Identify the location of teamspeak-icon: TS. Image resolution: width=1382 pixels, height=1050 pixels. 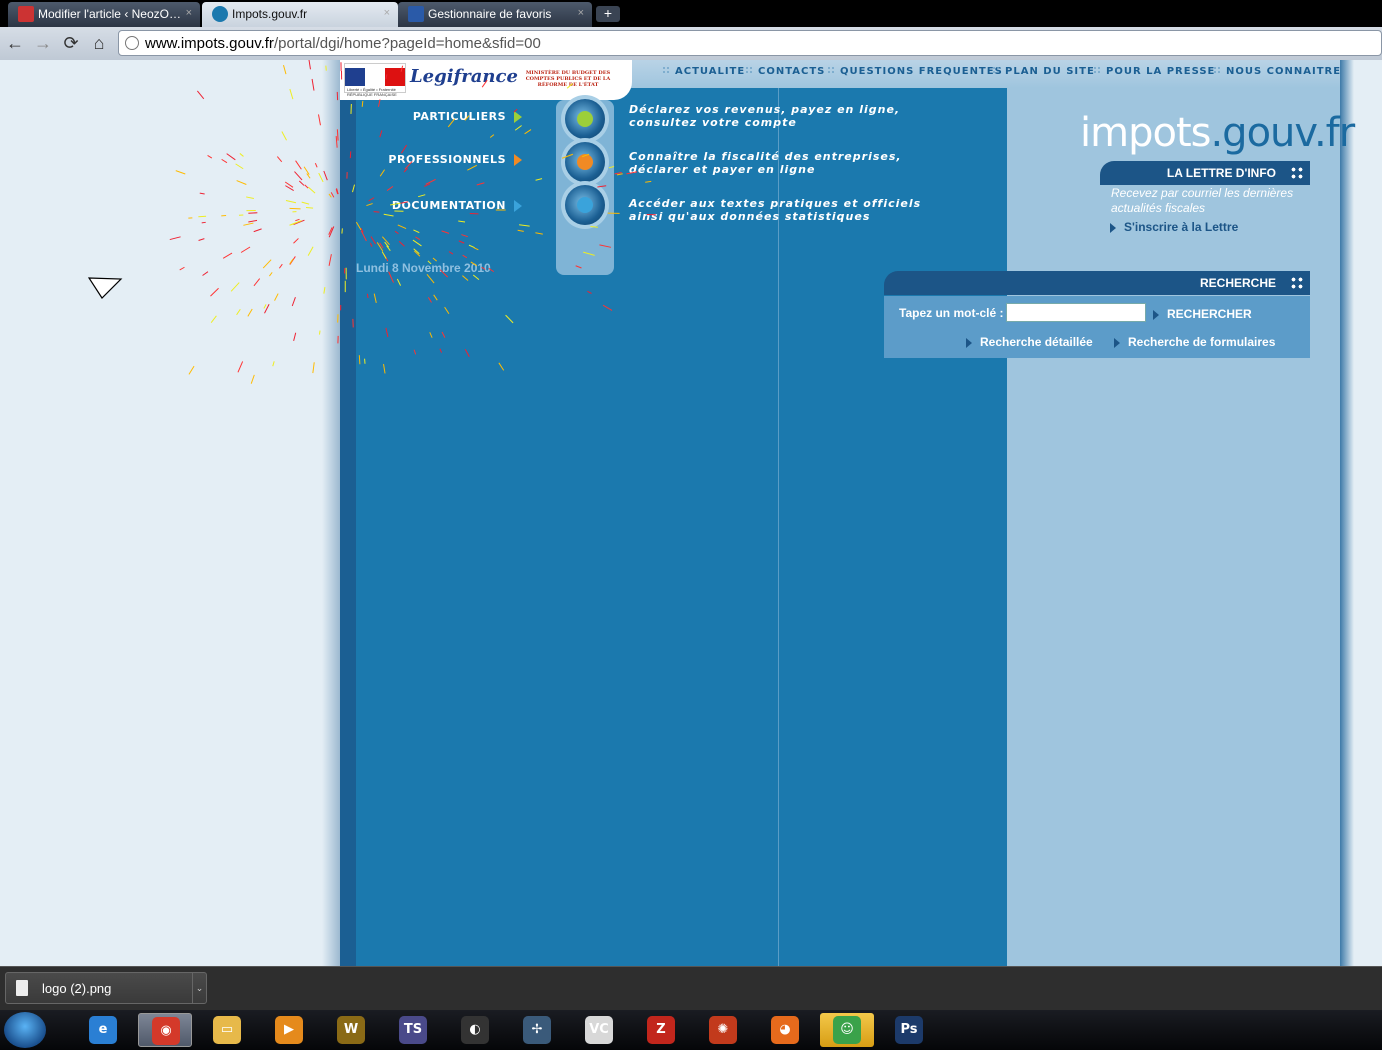
(413, 1030).